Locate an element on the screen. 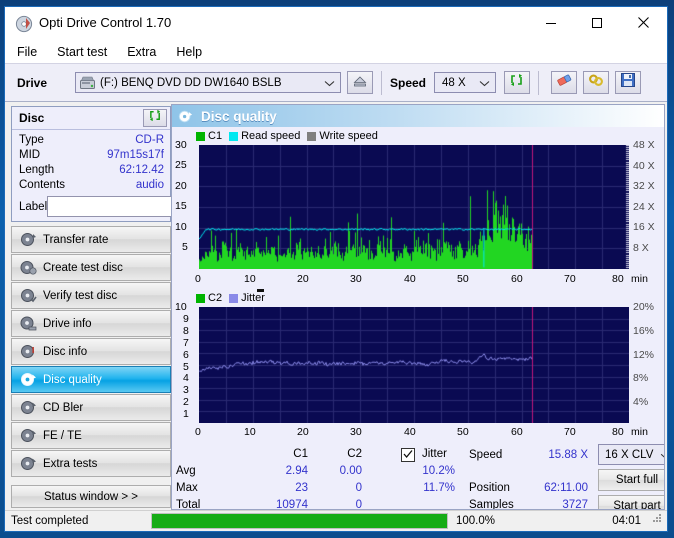 Image resolution: width=674 pixels, height=538 pixels. c2-xtick-20: 20 is located at coordinates (303, 432).